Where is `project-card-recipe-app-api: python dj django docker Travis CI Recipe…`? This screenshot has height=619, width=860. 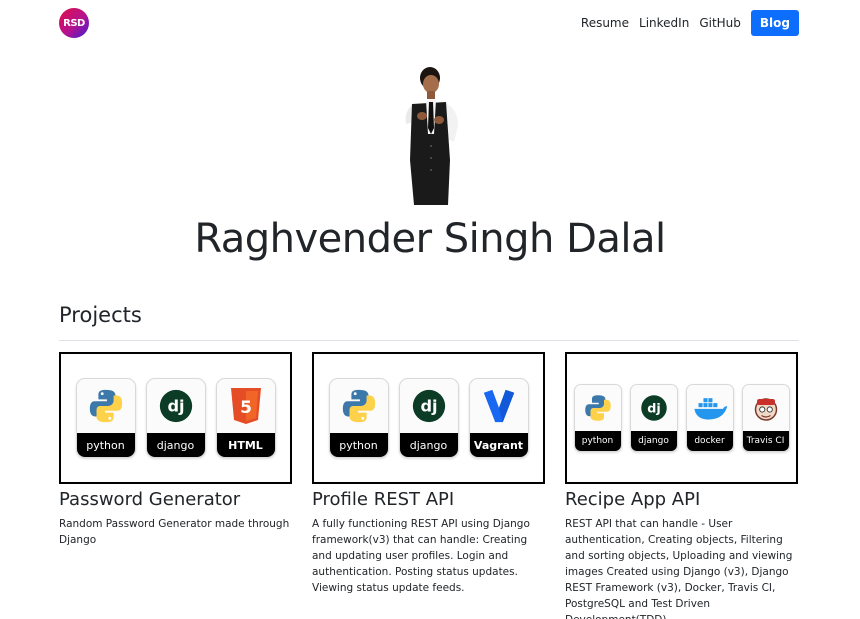 project-card-recipe-app-api: python dj django docker Travis CI Recipe… is located at coordinates (681, 485).